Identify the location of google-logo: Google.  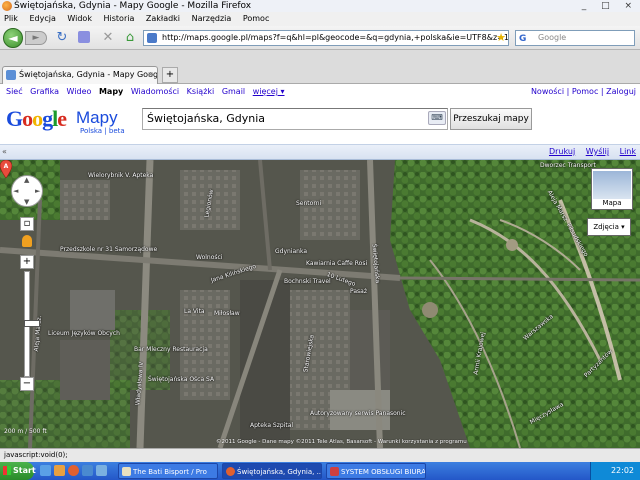
(36, 119).